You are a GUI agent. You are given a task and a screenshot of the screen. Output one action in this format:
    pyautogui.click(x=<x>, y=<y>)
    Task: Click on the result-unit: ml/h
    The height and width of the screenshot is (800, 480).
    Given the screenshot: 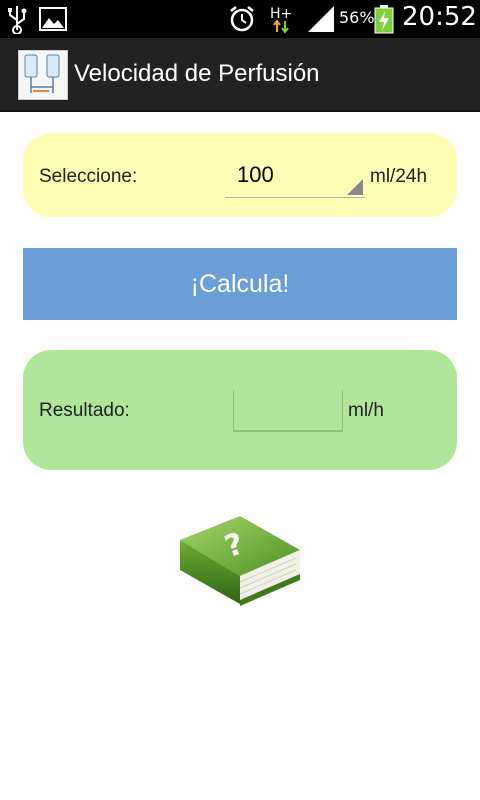 What is the action you would take?
    pyautogui.click(x=366, y=410)
    